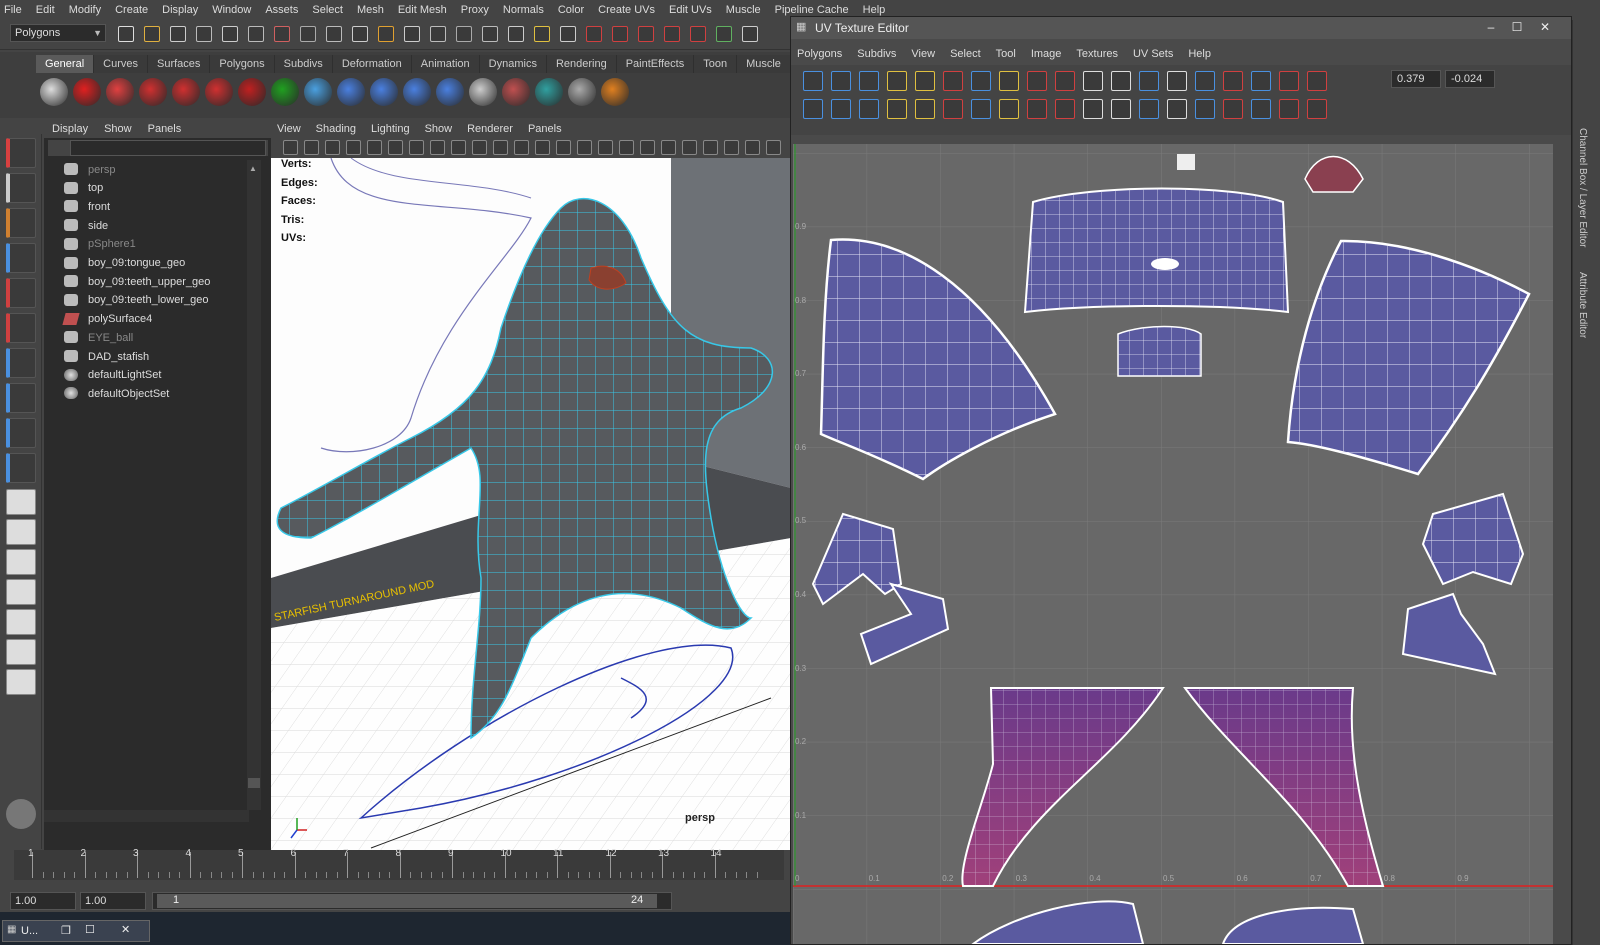 The image size is (1600, 945). What do you see at coordinates (571, 10) in the screenshot?
I see `menu-color: Color` at bounding box center [571, 10].